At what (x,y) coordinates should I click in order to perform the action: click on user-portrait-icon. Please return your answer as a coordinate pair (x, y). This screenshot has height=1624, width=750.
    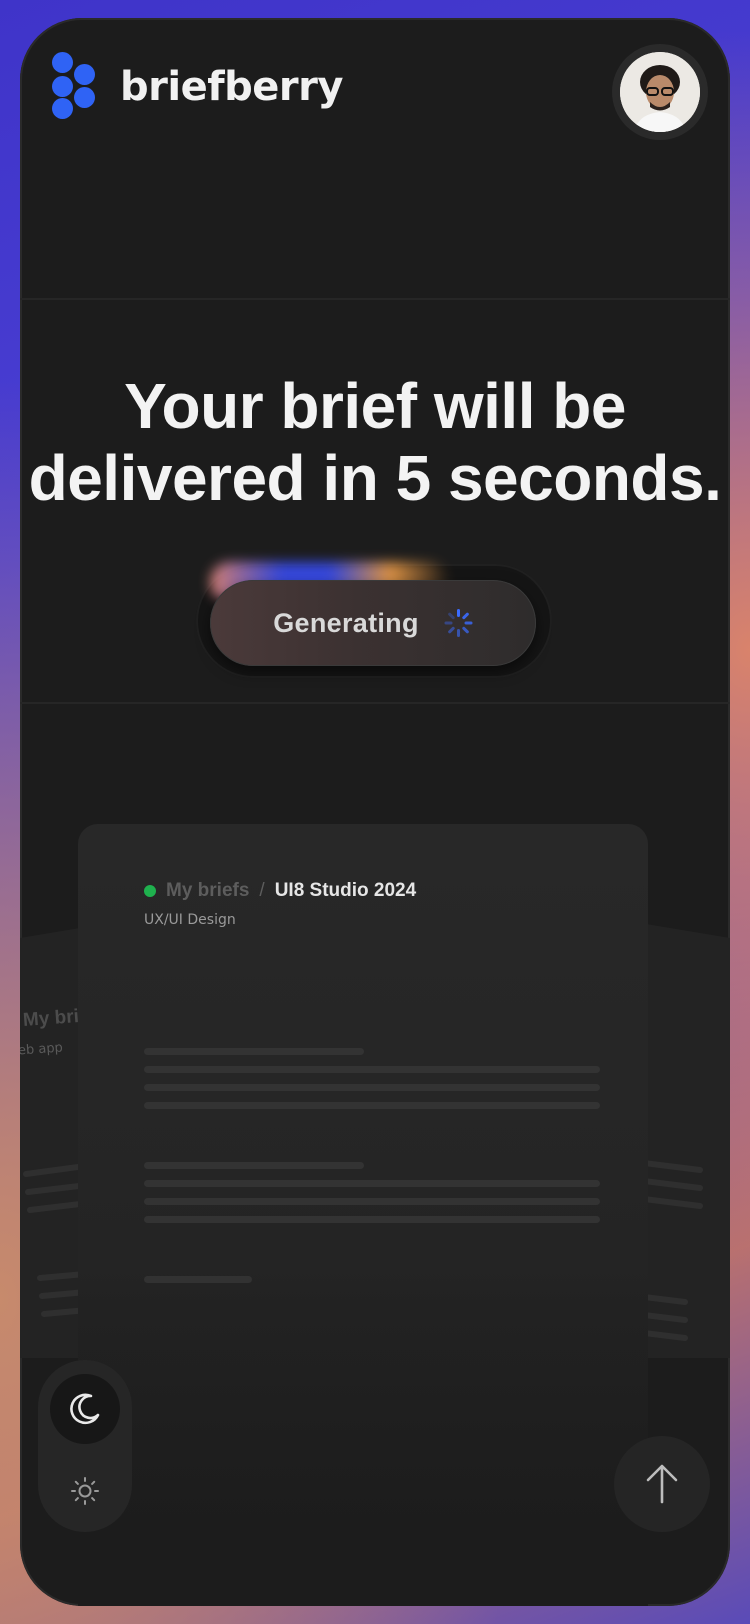
    Looking at the image, I should click on (660, 92).